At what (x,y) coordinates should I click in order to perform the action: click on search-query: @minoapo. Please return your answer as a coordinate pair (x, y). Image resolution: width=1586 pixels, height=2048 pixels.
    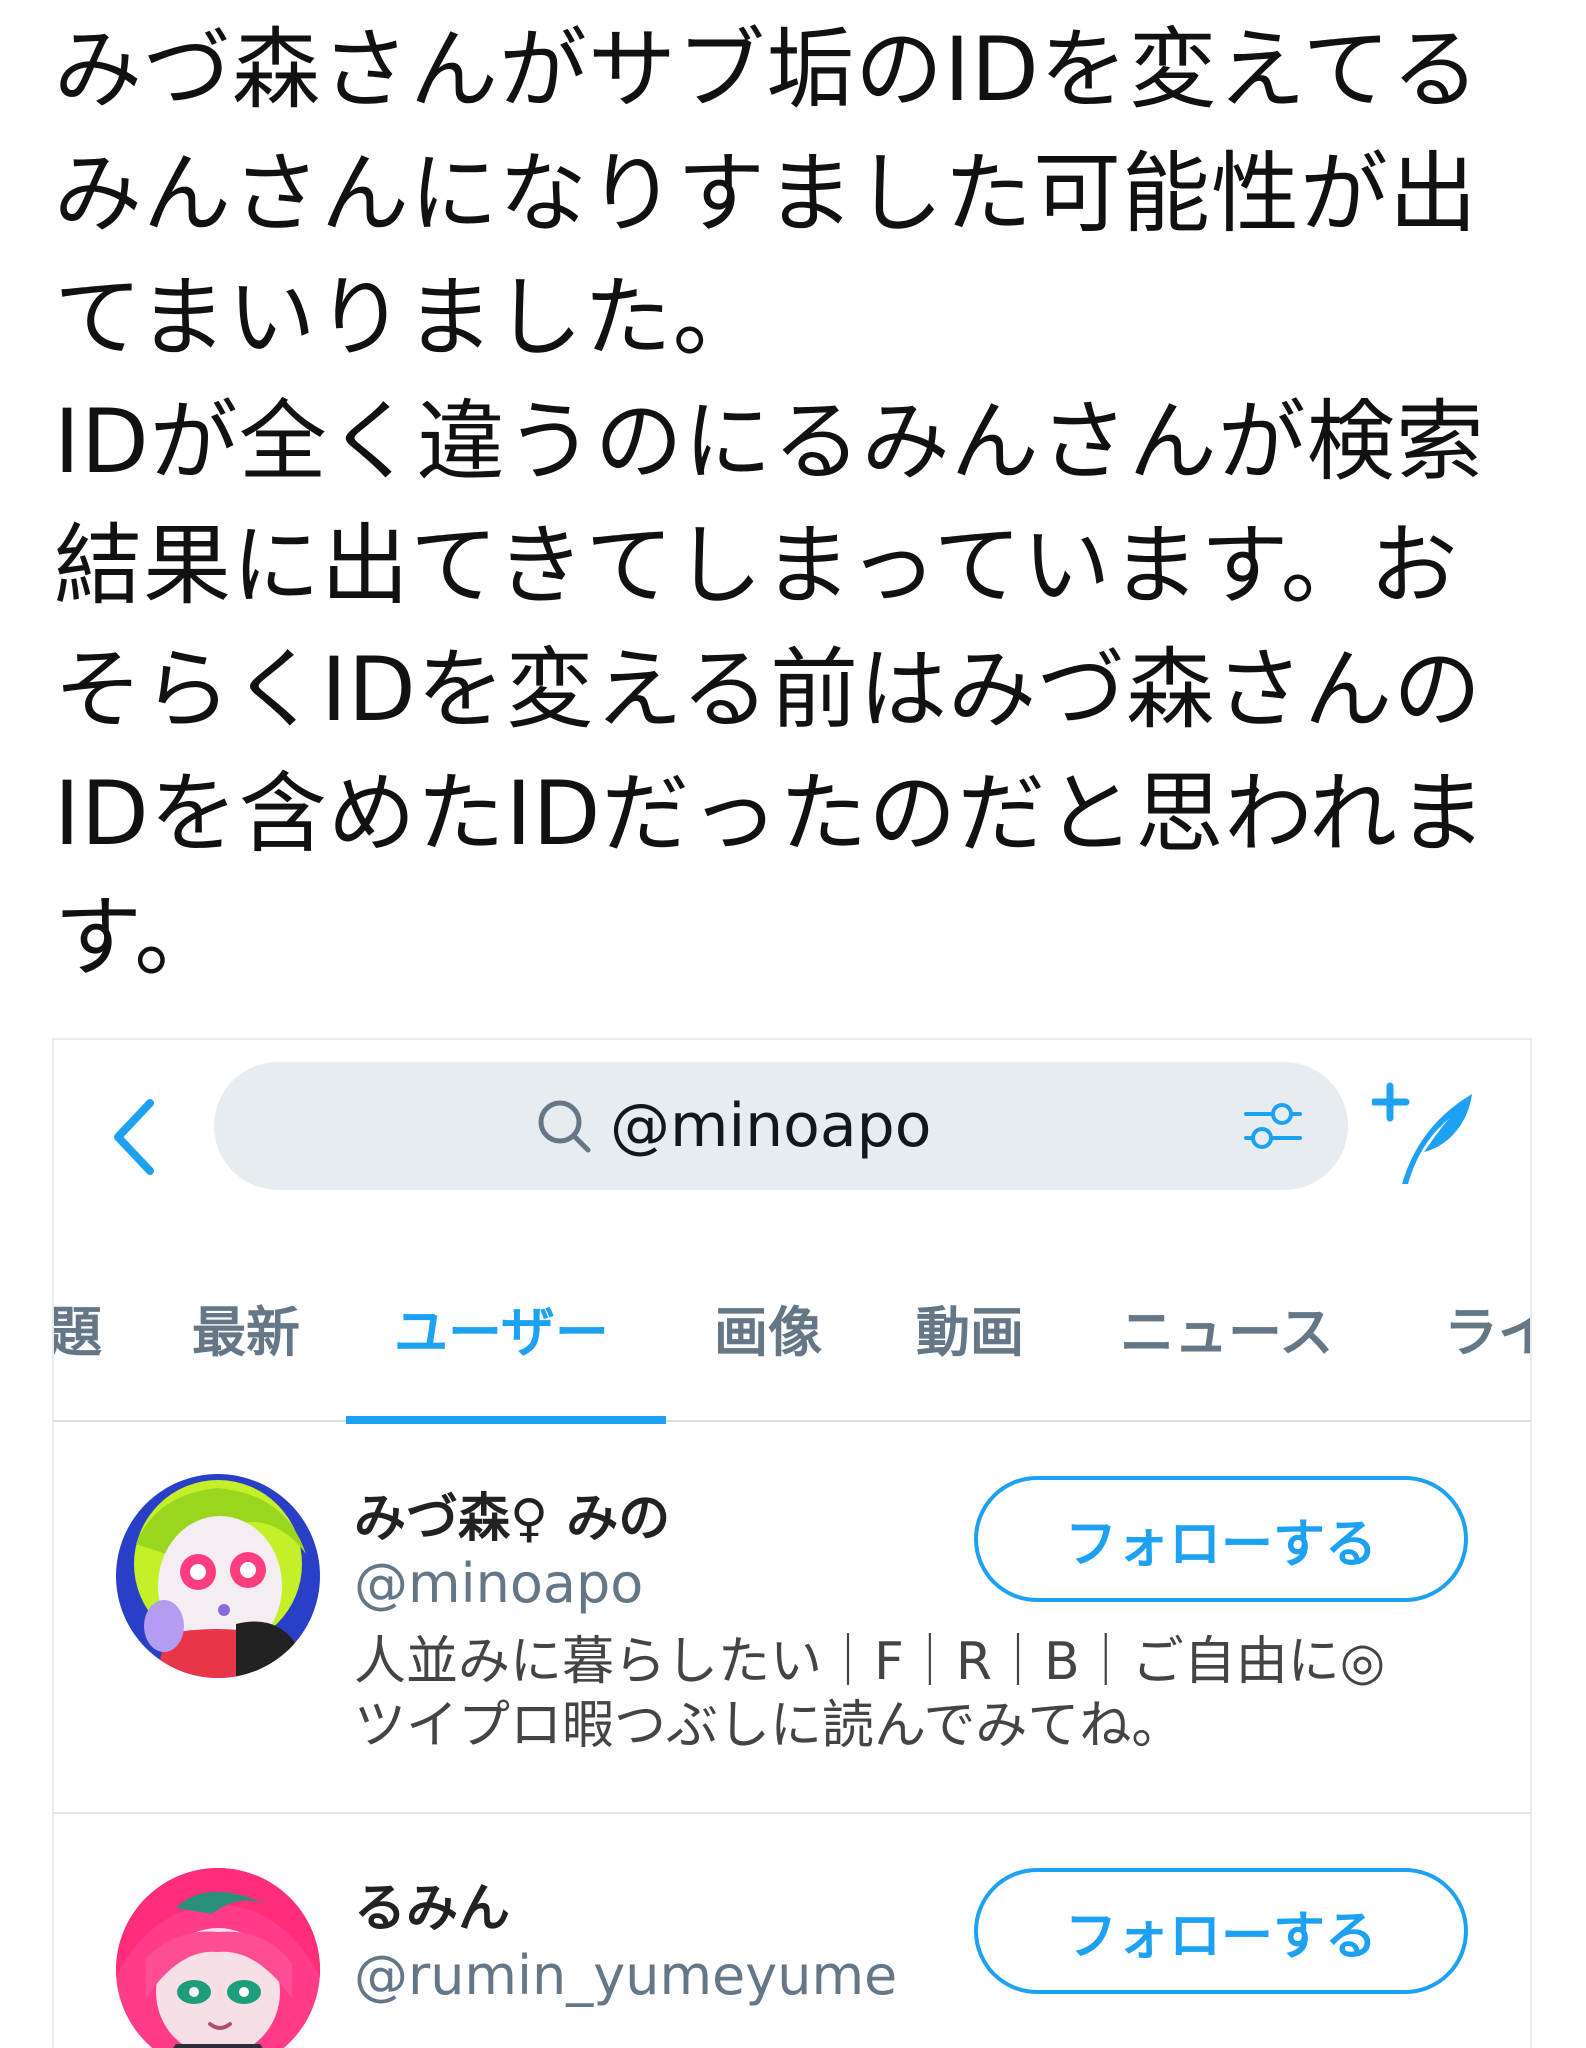
    Looking at the image, I should click on (771, 1126).